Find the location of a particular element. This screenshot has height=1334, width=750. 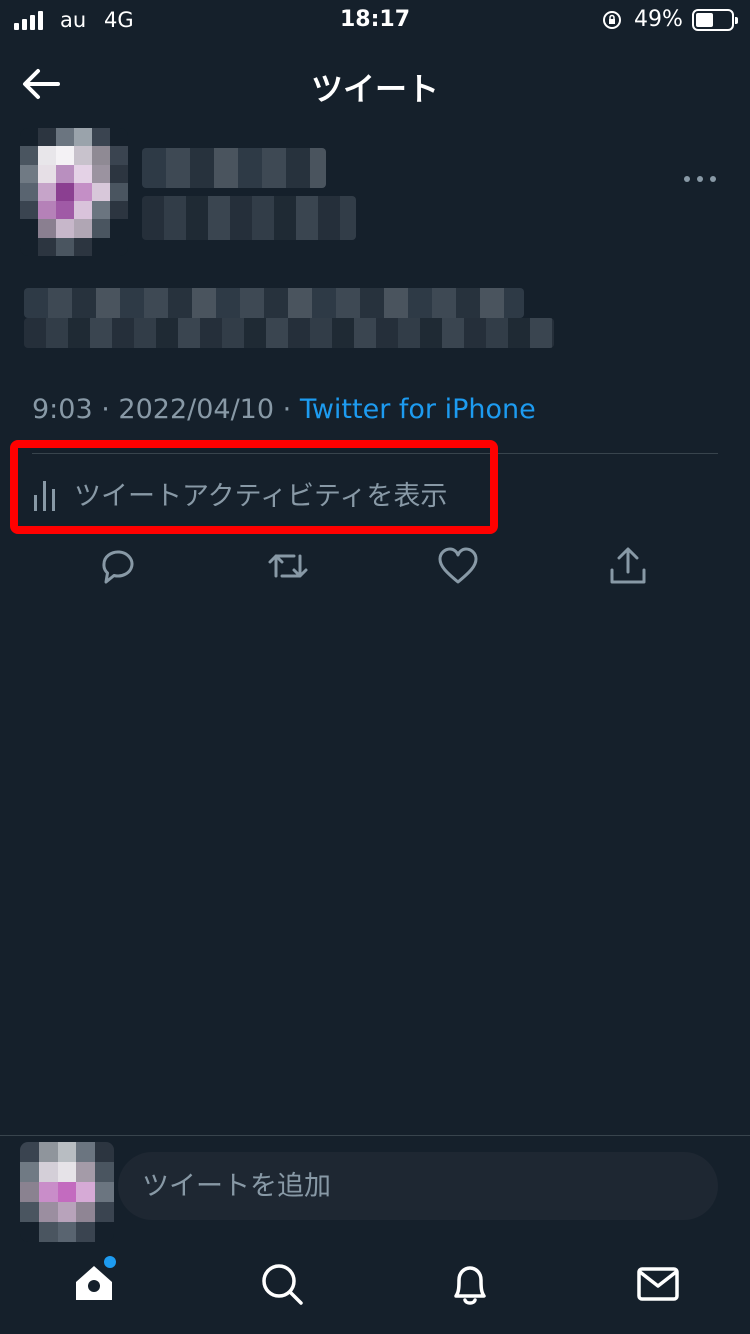

tweet-time: 9:03 is located at coordinates (62, 409).